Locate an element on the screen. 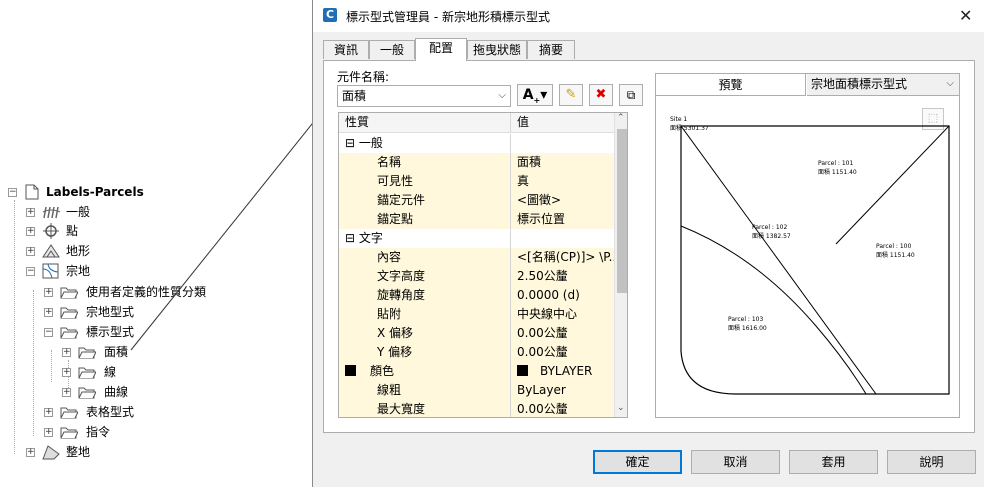 The image size is (984, 487). category-label: ⊟ 一般 is located at coordinates (425, 143).